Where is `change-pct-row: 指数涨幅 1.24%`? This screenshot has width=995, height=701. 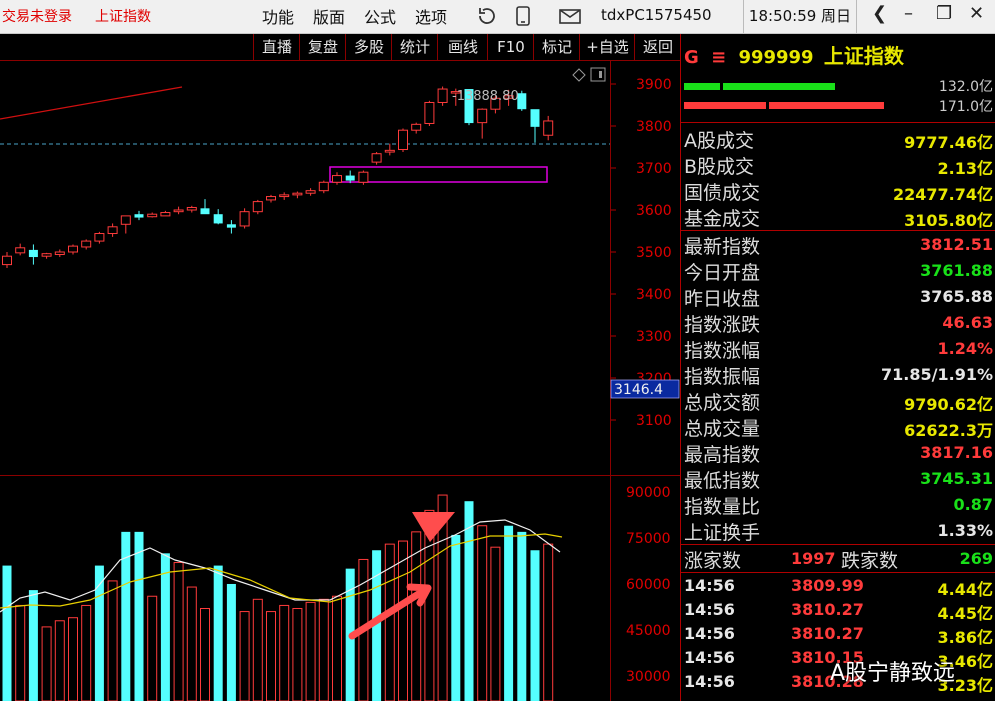 change-pct-row: 指数涨幅 1.24% is located at coordinates (838, 350).